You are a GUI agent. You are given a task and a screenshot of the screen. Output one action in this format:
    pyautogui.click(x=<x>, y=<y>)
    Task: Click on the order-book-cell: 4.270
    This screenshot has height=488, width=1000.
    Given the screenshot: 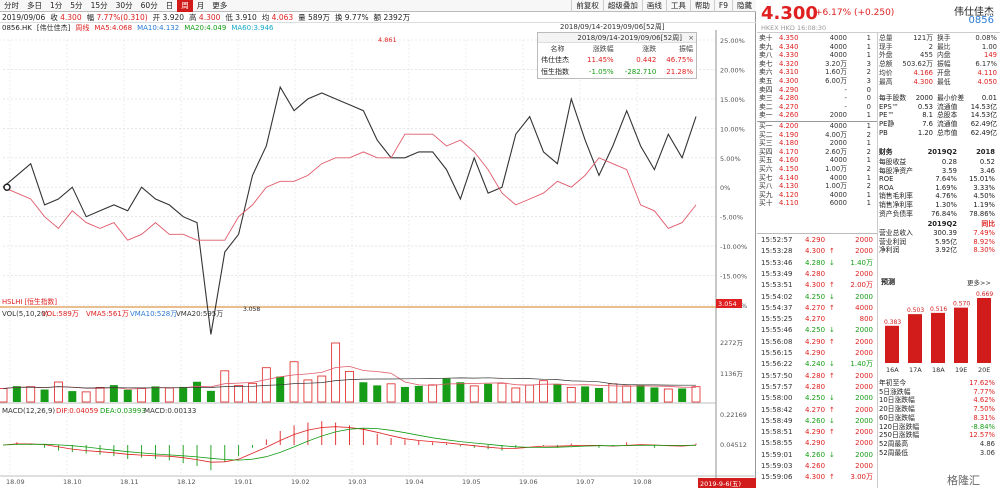 What is the action you would take?
    pyautogui.click(x=789, y=106)
    